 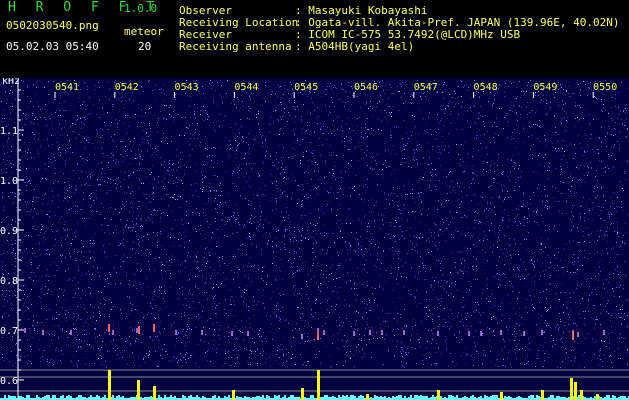 What do you see at coordinates (52, 46) in the screenshot?
I see `capture-datetime: 05.02.03 05:40` at bounding box center [52, 46].